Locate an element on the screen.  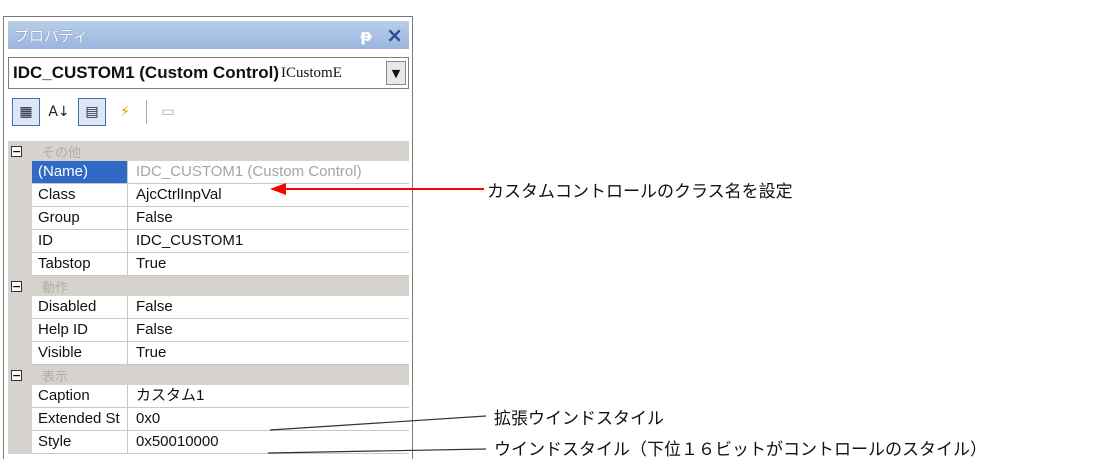
property-row-caption: Caption カスタム1 is located at coordinates (208, 396).